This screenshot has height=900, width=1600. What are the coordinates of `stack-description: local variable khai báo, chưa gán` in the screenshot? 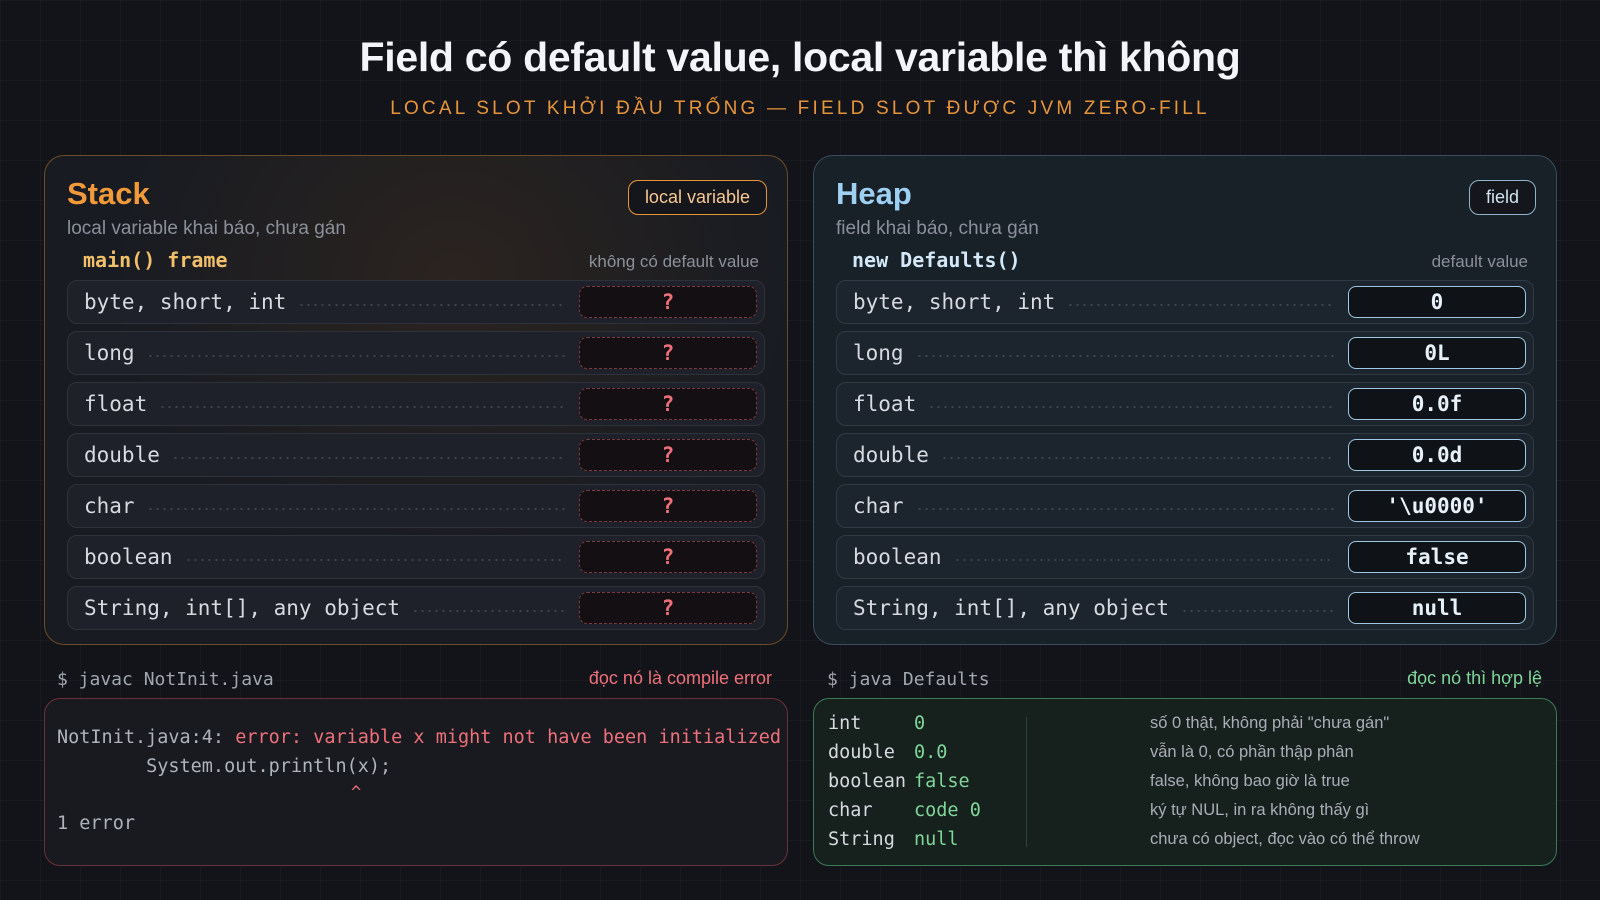 It's located at (206, 228).